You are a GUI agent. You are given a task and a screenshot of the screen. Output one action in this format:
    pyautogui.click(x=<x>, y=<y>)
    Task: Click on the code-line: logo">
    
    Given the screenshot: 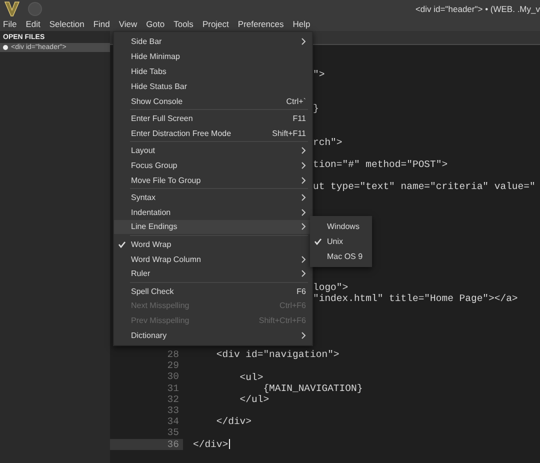 What is the action you would take?
    pyautogui.click(x=330, y=288)
    